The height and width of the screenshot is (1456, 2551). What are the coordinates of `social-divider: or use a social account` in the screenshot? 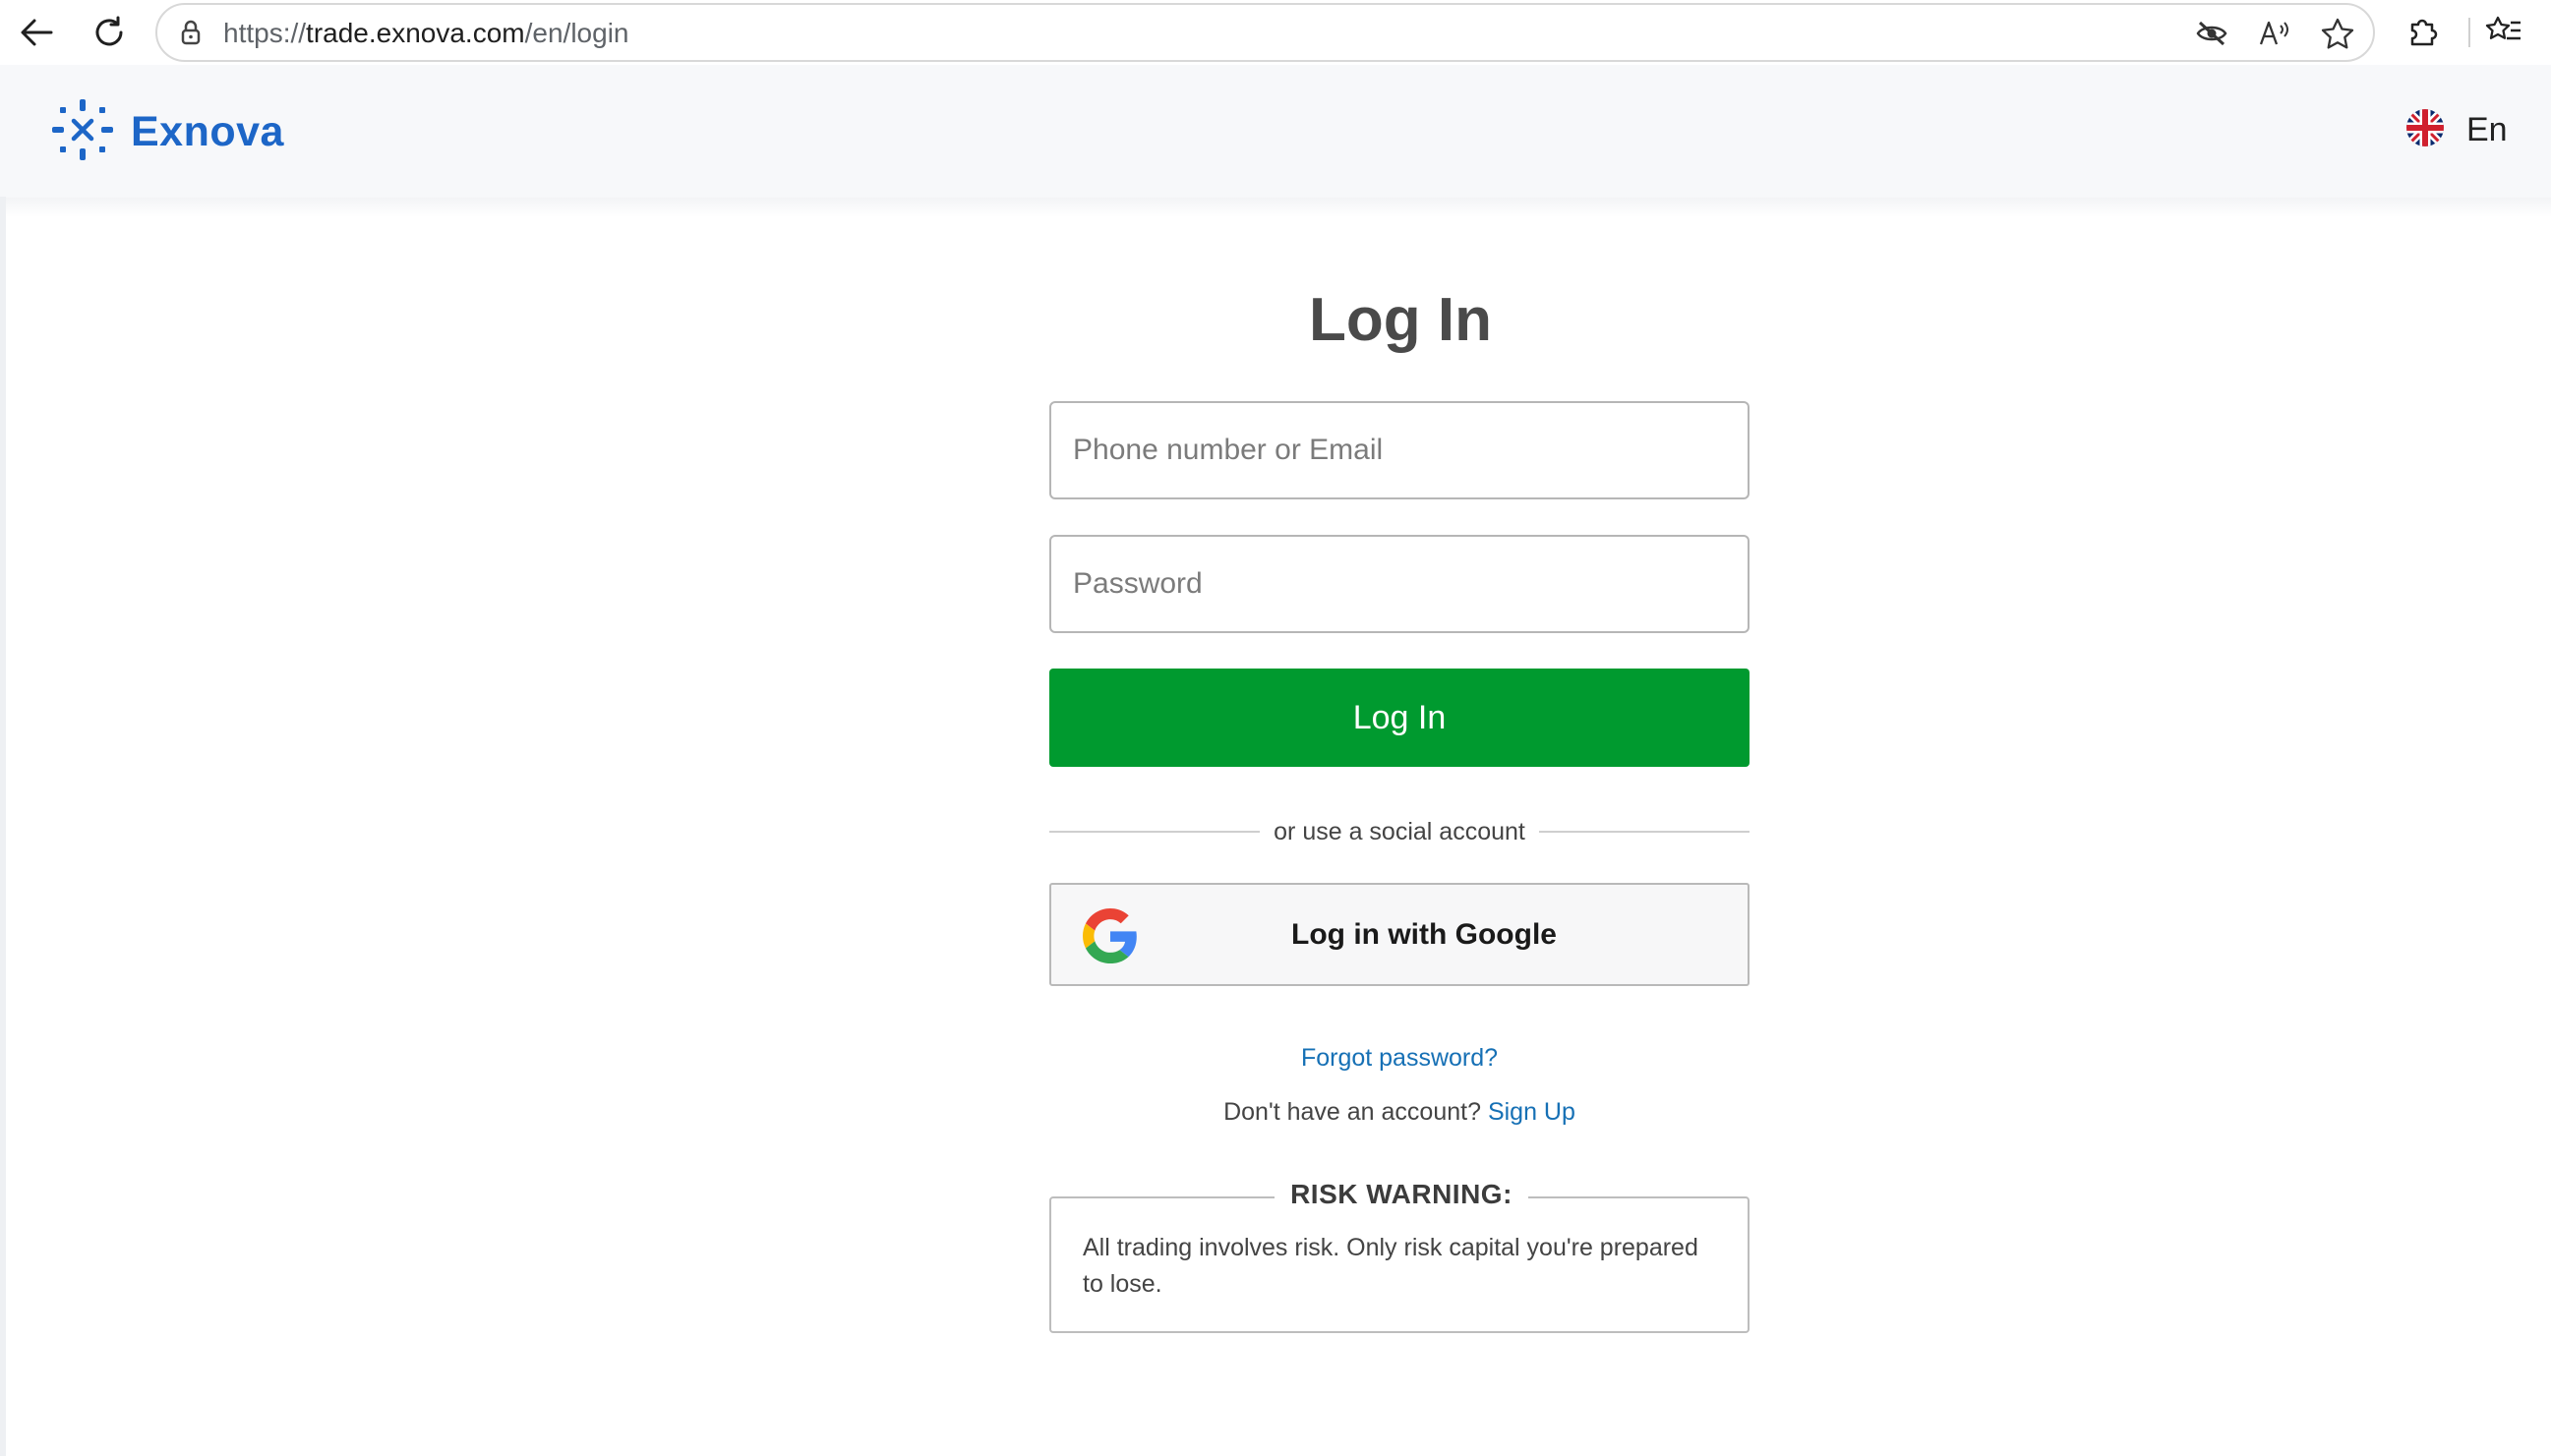 It's located at (1399, 831).